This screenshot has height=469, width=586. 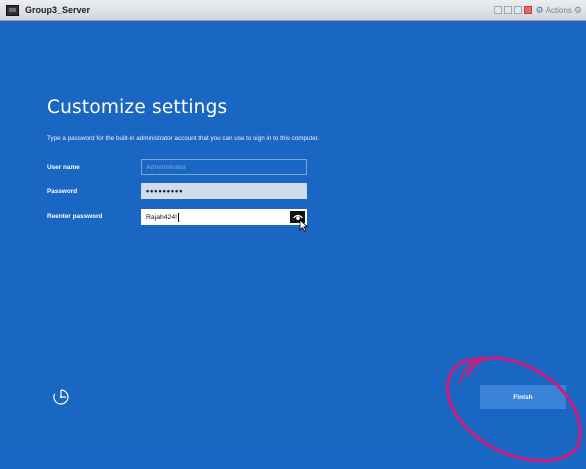 I want to click on text-caret, so click(x=178, y=217).